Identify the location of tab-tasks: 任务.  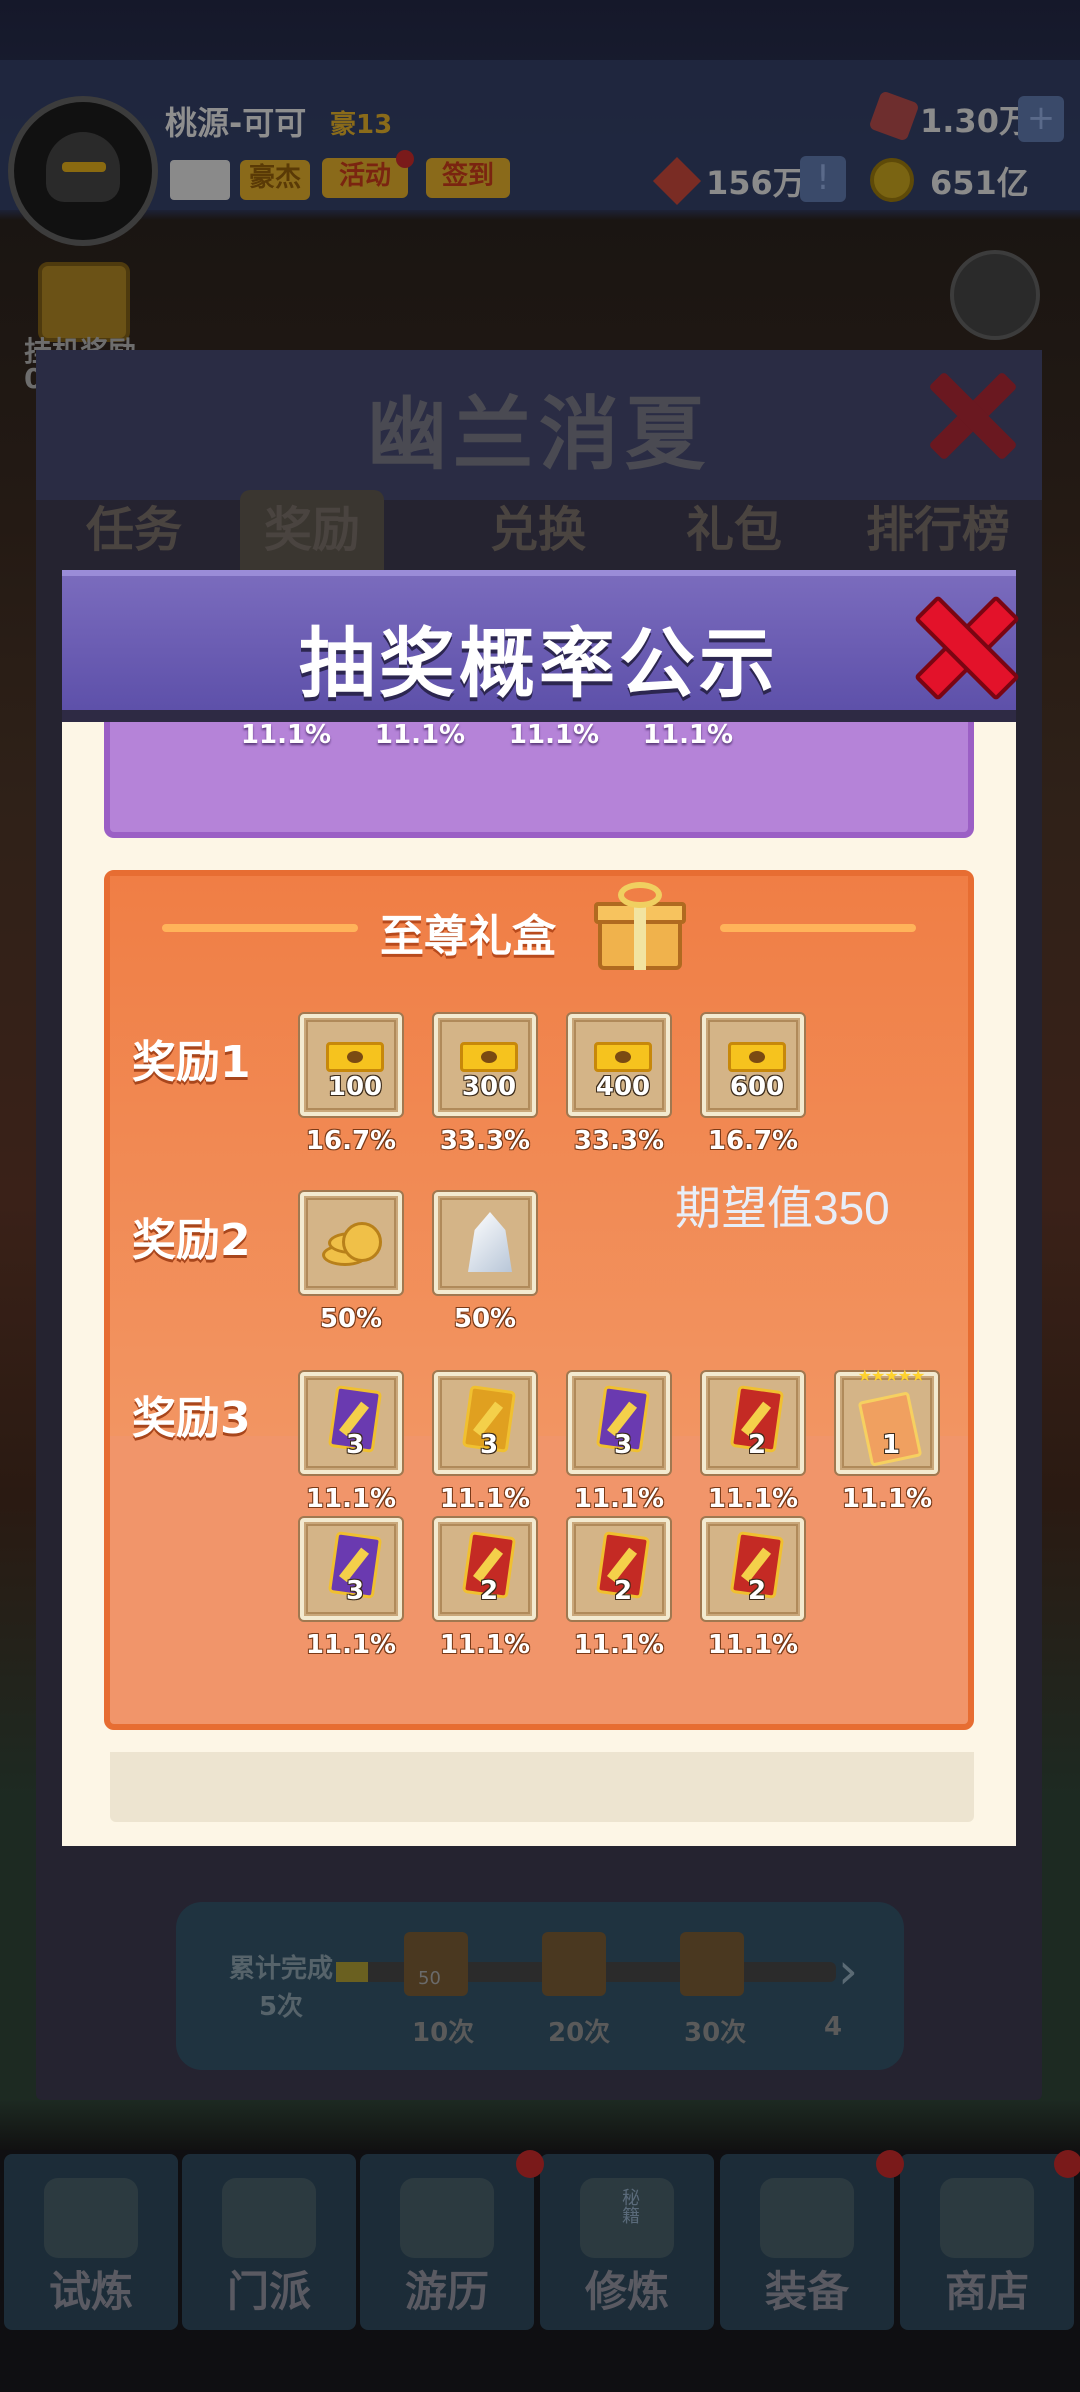
(134, 525).